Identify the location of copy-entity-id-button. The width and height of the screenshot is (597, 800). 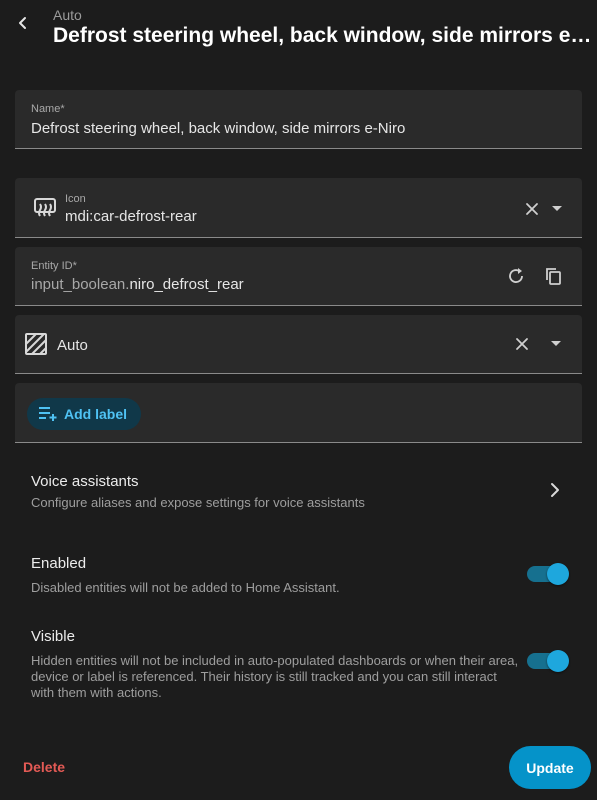
(553, 276).